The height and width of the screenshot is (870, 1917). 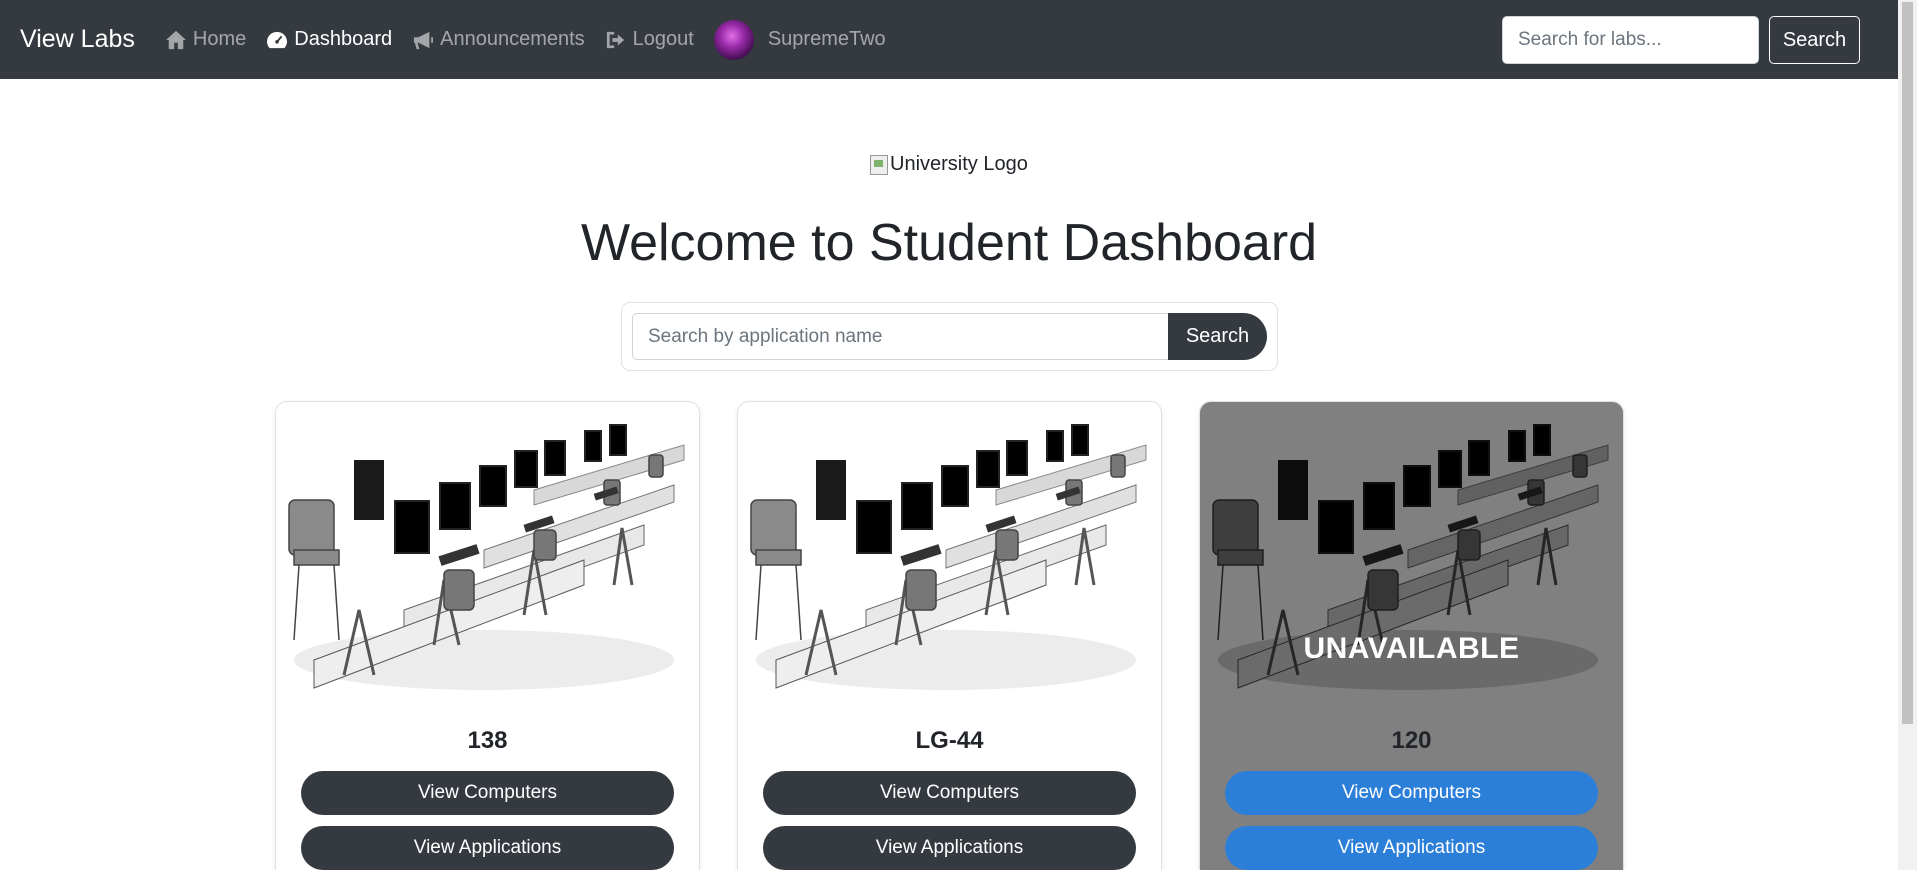 I want to click on nav-home-label: Home, so click(x=219, y=39).